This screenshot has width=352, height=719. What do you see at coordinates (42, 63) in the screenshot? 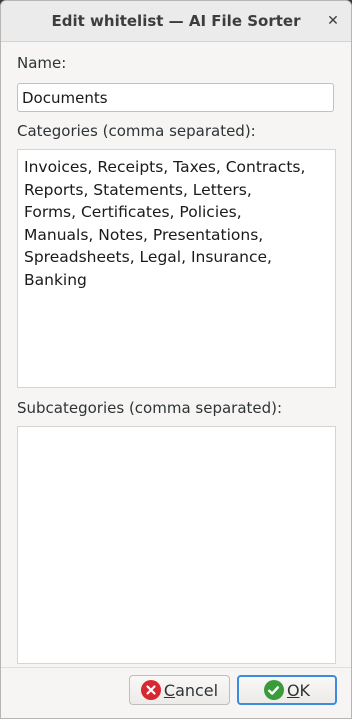
I see `name-label: Name:` at bounding box center [42, 63].